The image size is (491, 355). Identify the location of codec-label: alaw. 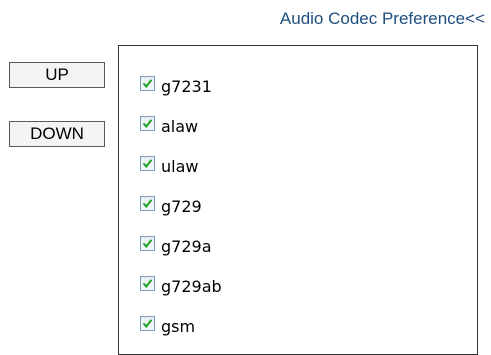
(180, 126).